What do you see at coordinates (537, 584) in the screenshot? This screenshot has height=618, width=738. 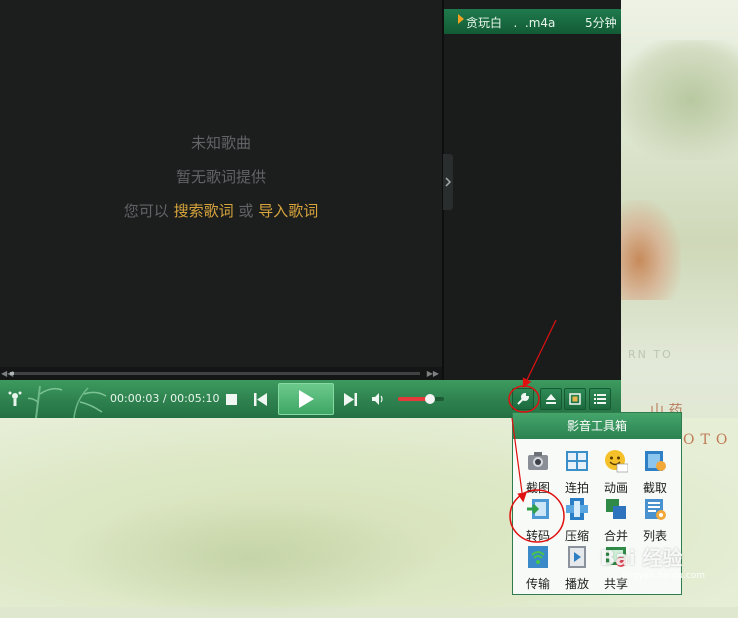 I see `tool-label: 传输` at bounding box center [537, 584].